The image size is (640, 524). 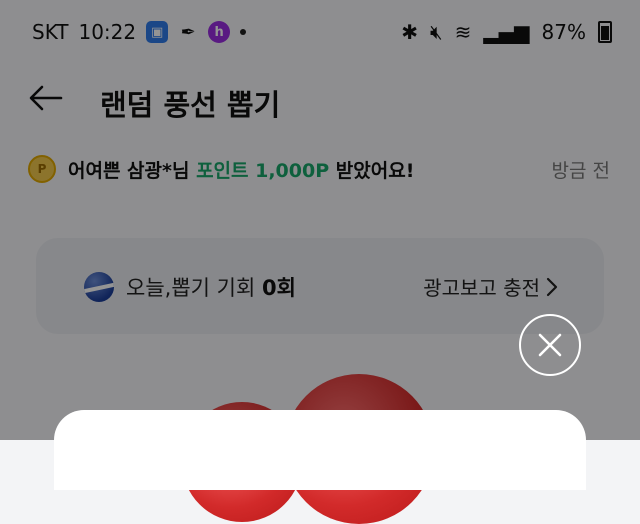 I want to click on close-button, so click(x=550, y=345).